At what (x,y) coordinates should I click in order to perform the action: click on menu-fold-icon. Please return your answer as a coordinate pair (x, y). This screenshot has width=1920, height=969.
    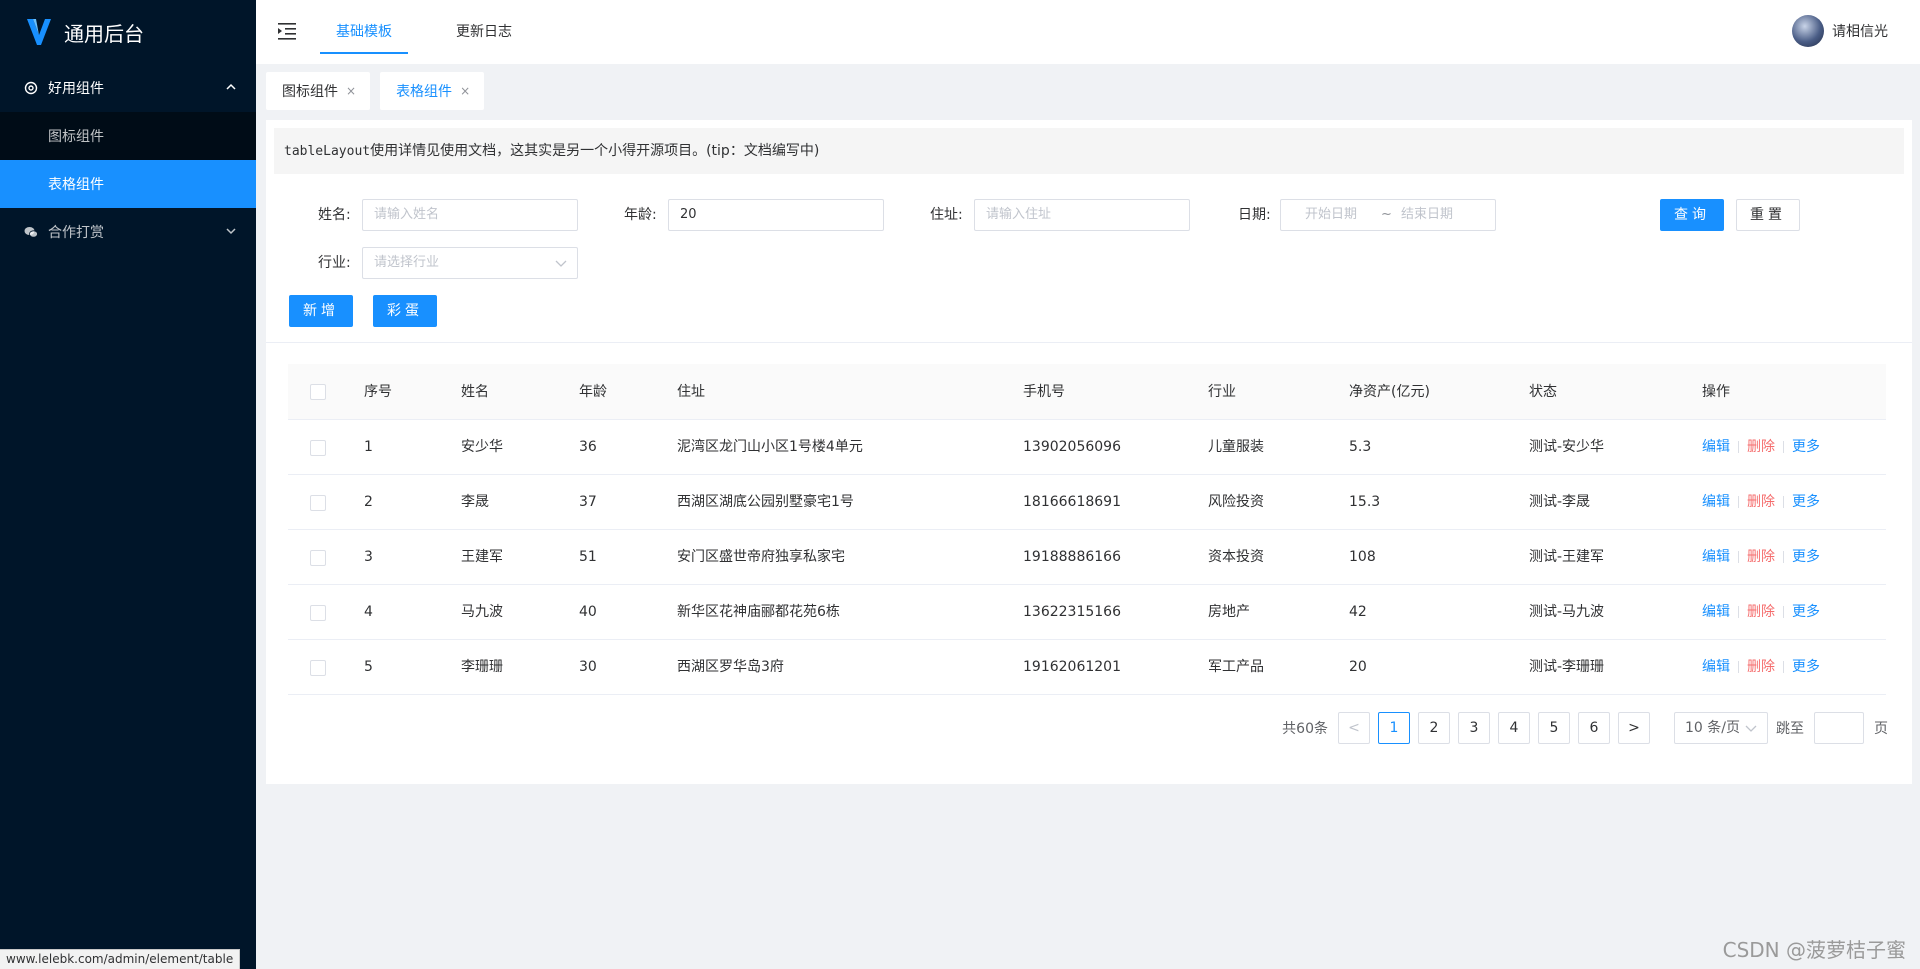
    Looking at the image, I should click on (288, 31).